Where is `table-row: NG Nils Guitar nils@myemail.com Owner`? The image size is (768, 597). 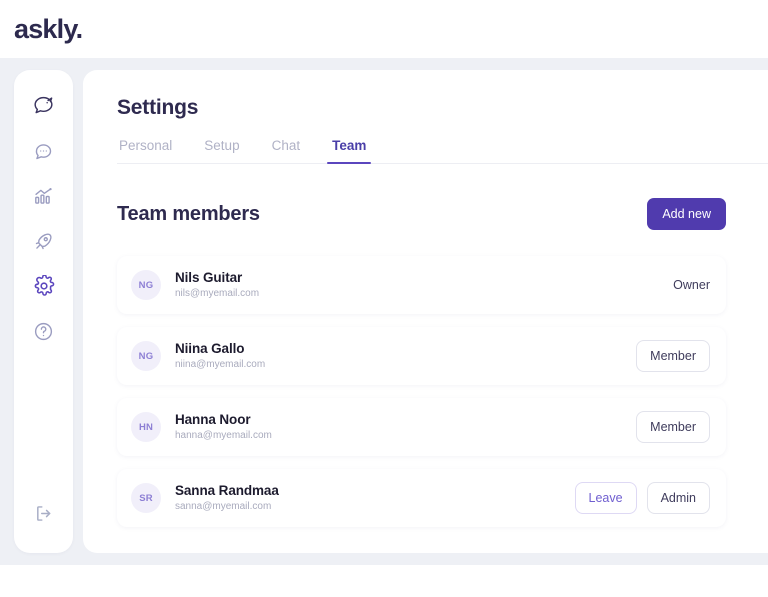 table-row: NG Nils Guitar nils@myemail.com Owner is located at coordinates (421, 285).